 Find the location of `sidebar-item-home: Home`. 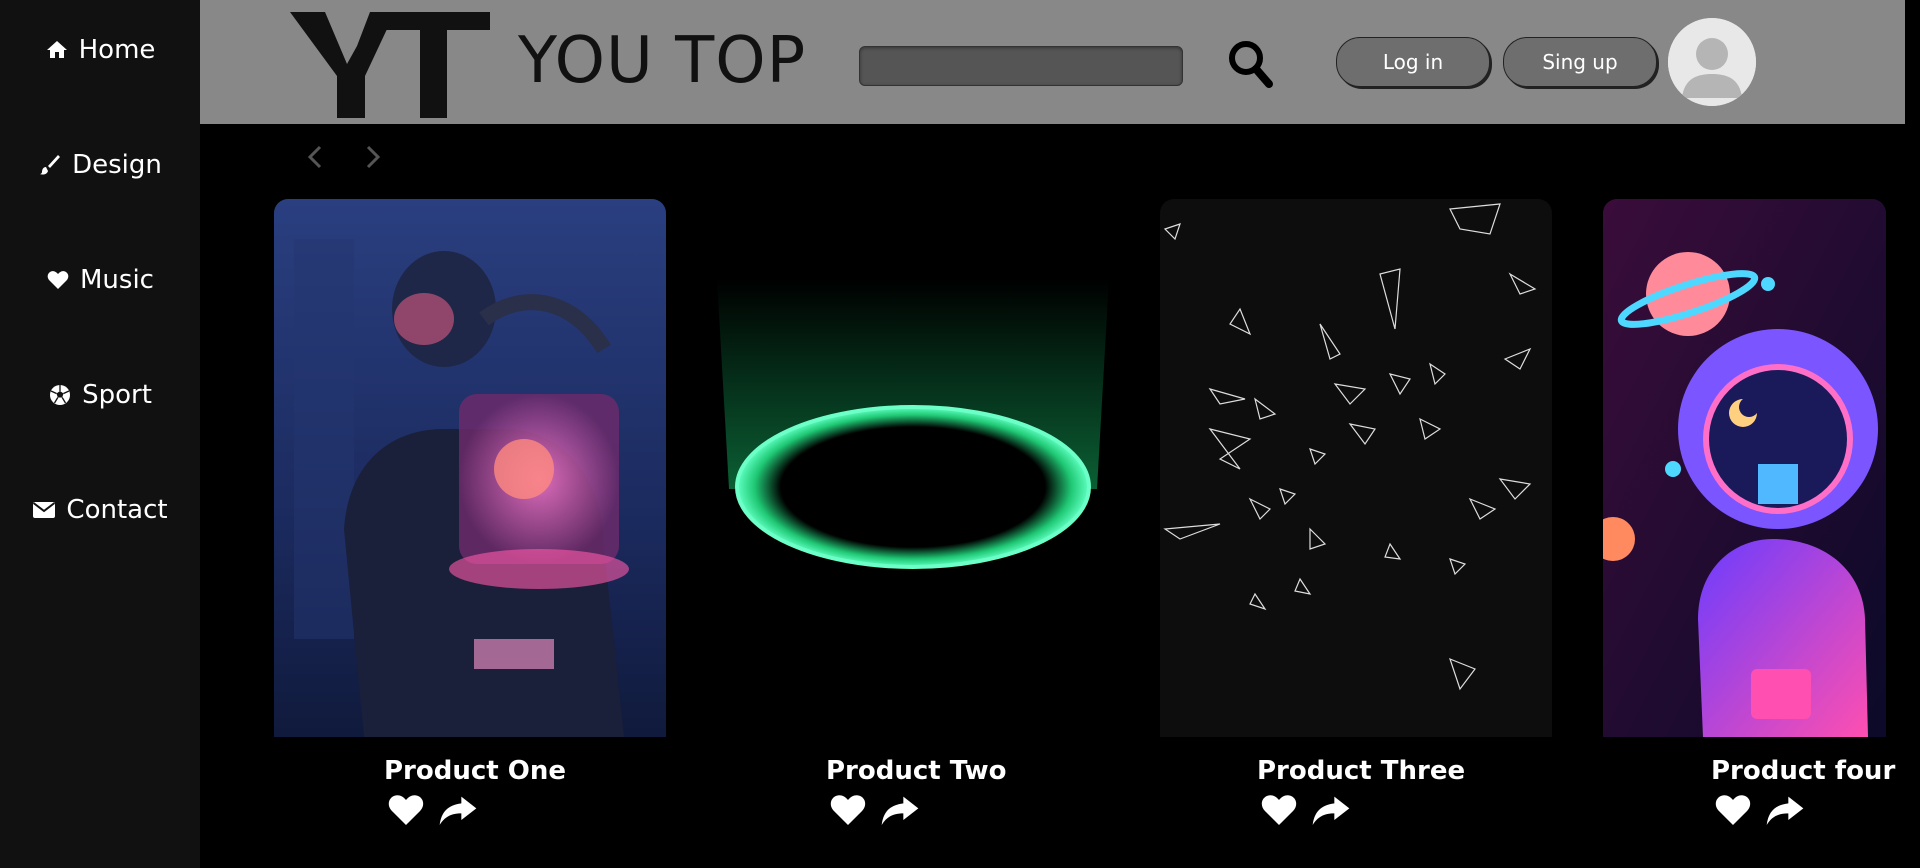

sidebar-item-home: Home is located at coordinates (100, 50).